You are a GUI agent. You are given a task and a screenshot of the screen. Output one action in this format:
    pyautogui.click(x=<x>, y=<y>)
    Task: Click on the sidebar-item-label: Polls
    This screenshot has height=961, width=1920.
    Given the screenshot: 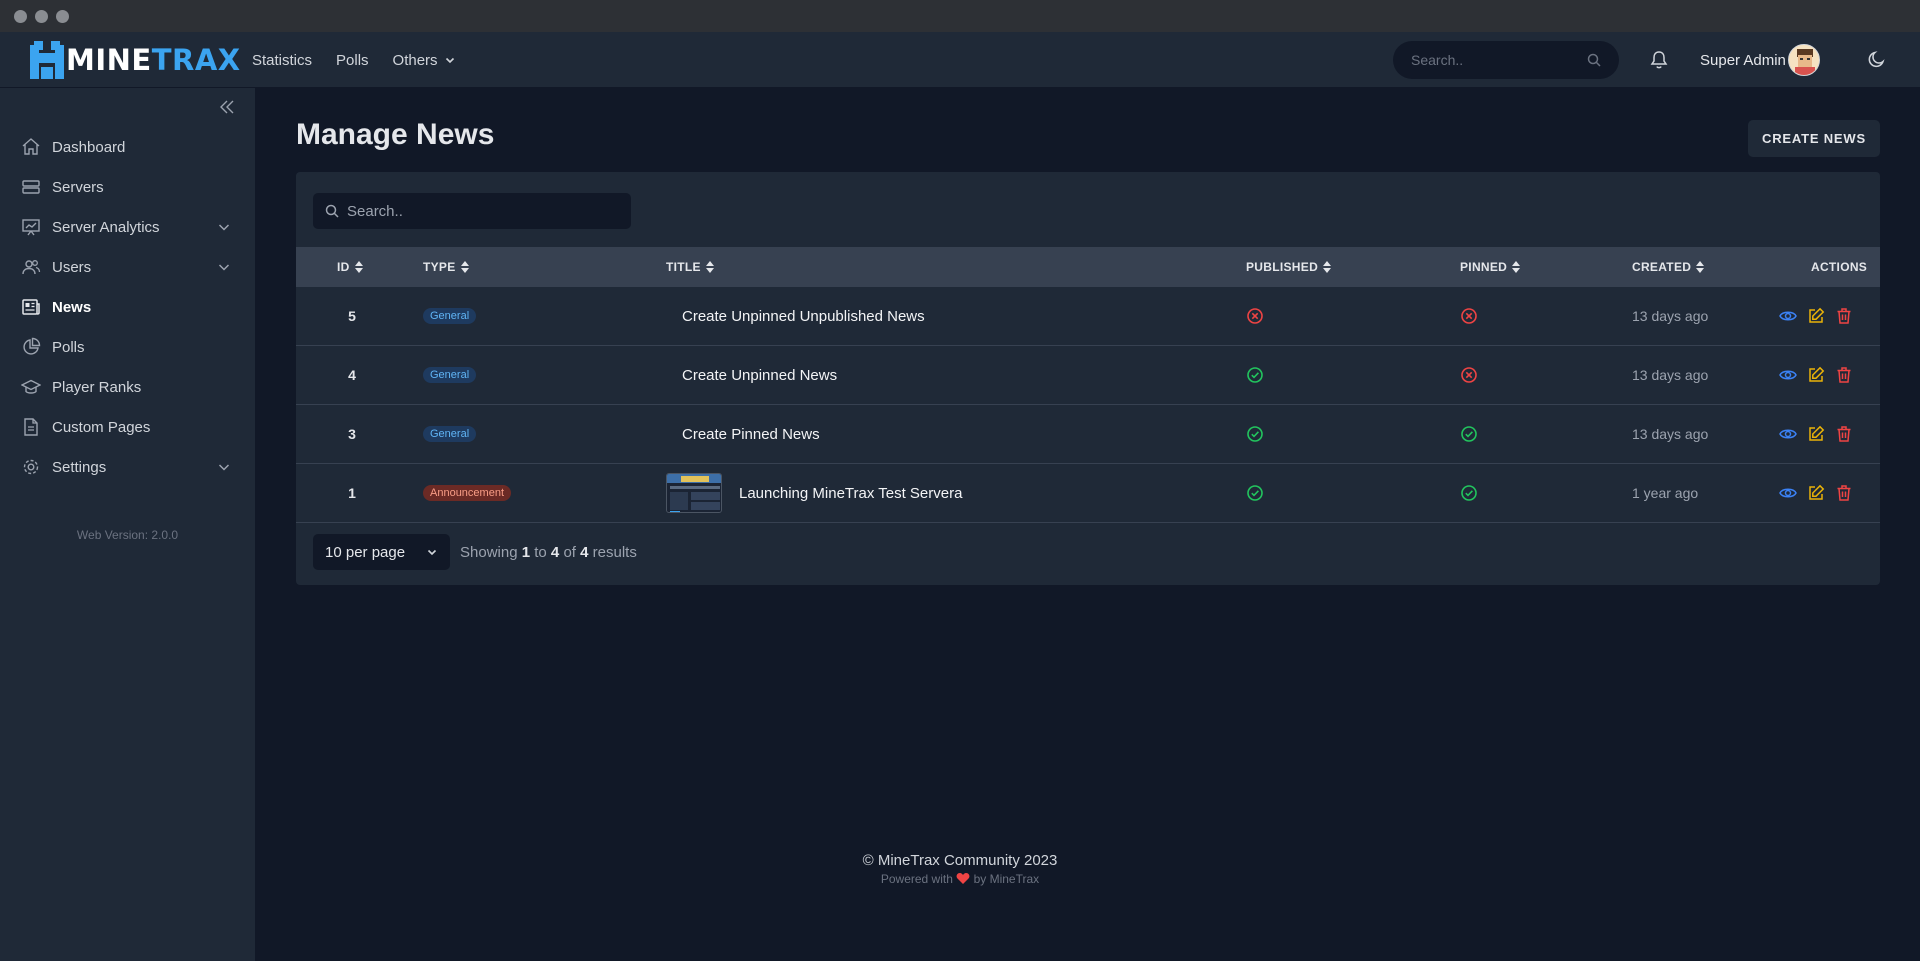 What is the action you would take?
    pyautogui.click(x=68, y=347)
    